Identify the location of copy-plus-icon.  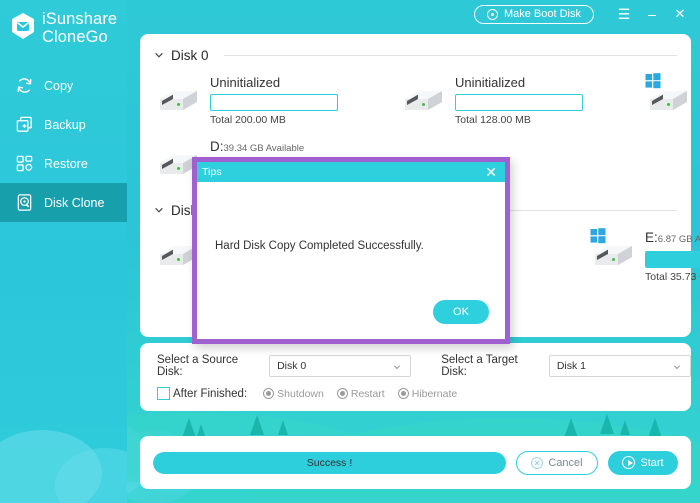
(24, 125).